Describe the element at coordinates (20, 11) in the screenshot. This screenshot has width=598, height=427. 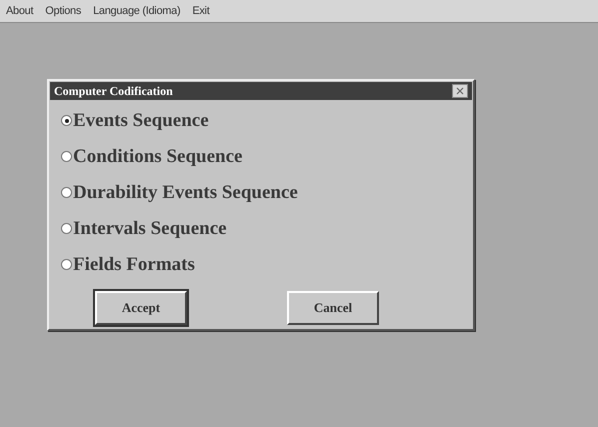
I see `menu-item: About` at that location.